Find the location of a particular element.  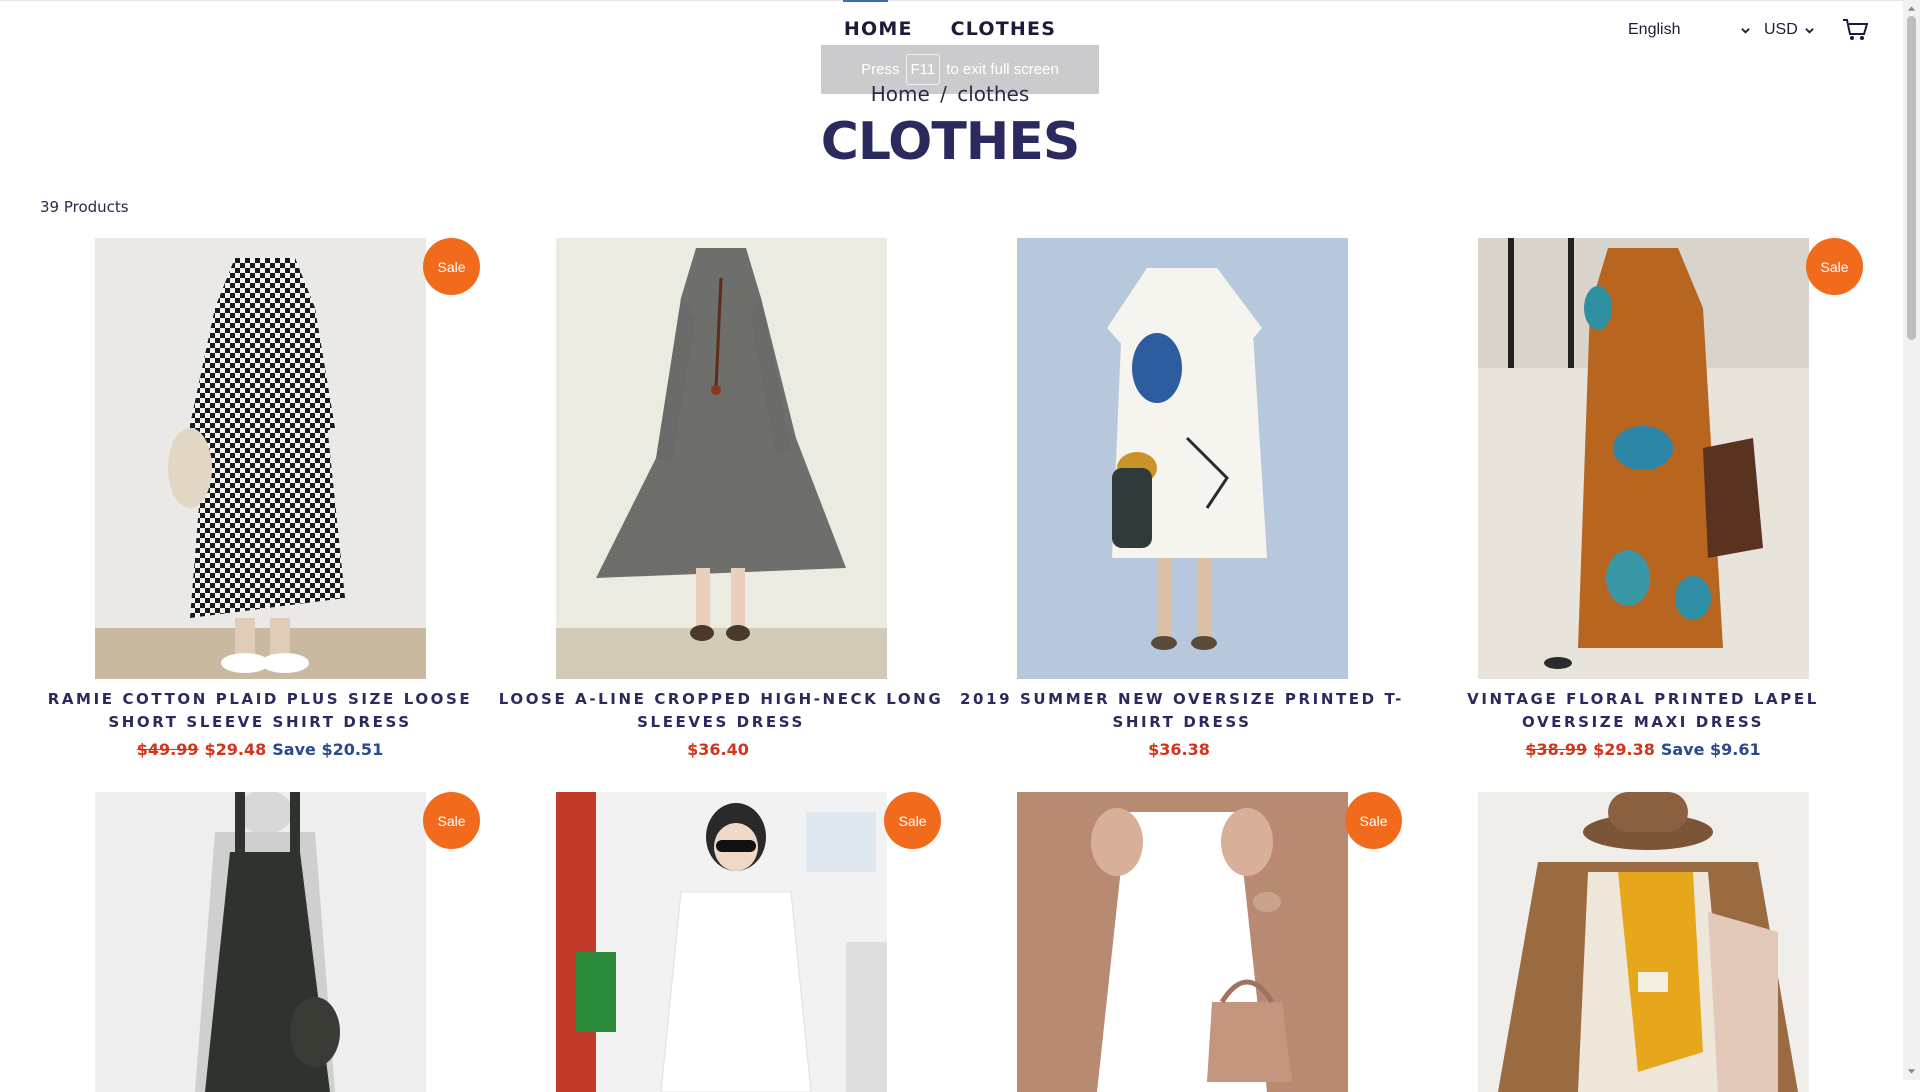

language-select: English is located at coordinates (1689, 30).